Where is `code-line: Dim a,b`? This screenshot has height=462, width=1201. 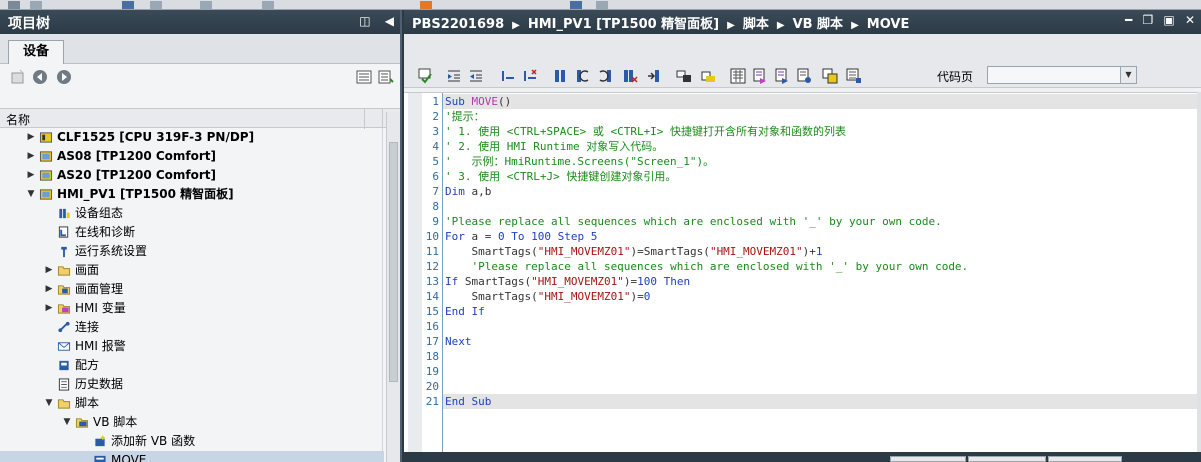 code-line: Dim a,b is located at coordinates (468, 191).